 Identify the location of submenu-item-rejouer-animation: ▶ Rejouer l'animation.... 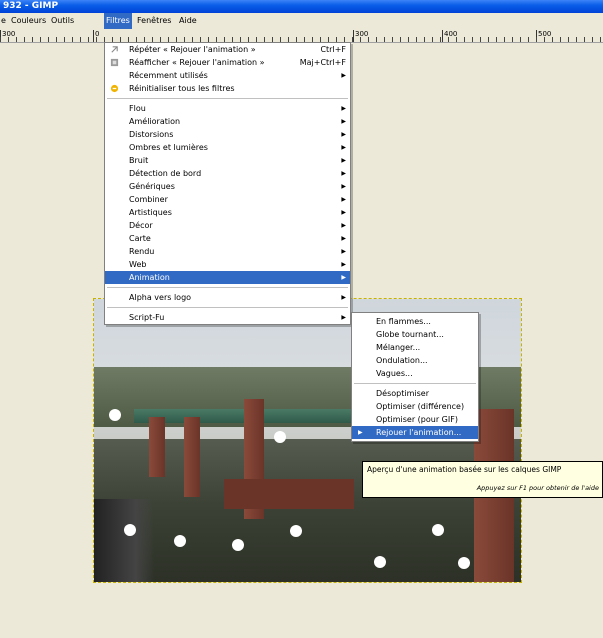
(415, 432).